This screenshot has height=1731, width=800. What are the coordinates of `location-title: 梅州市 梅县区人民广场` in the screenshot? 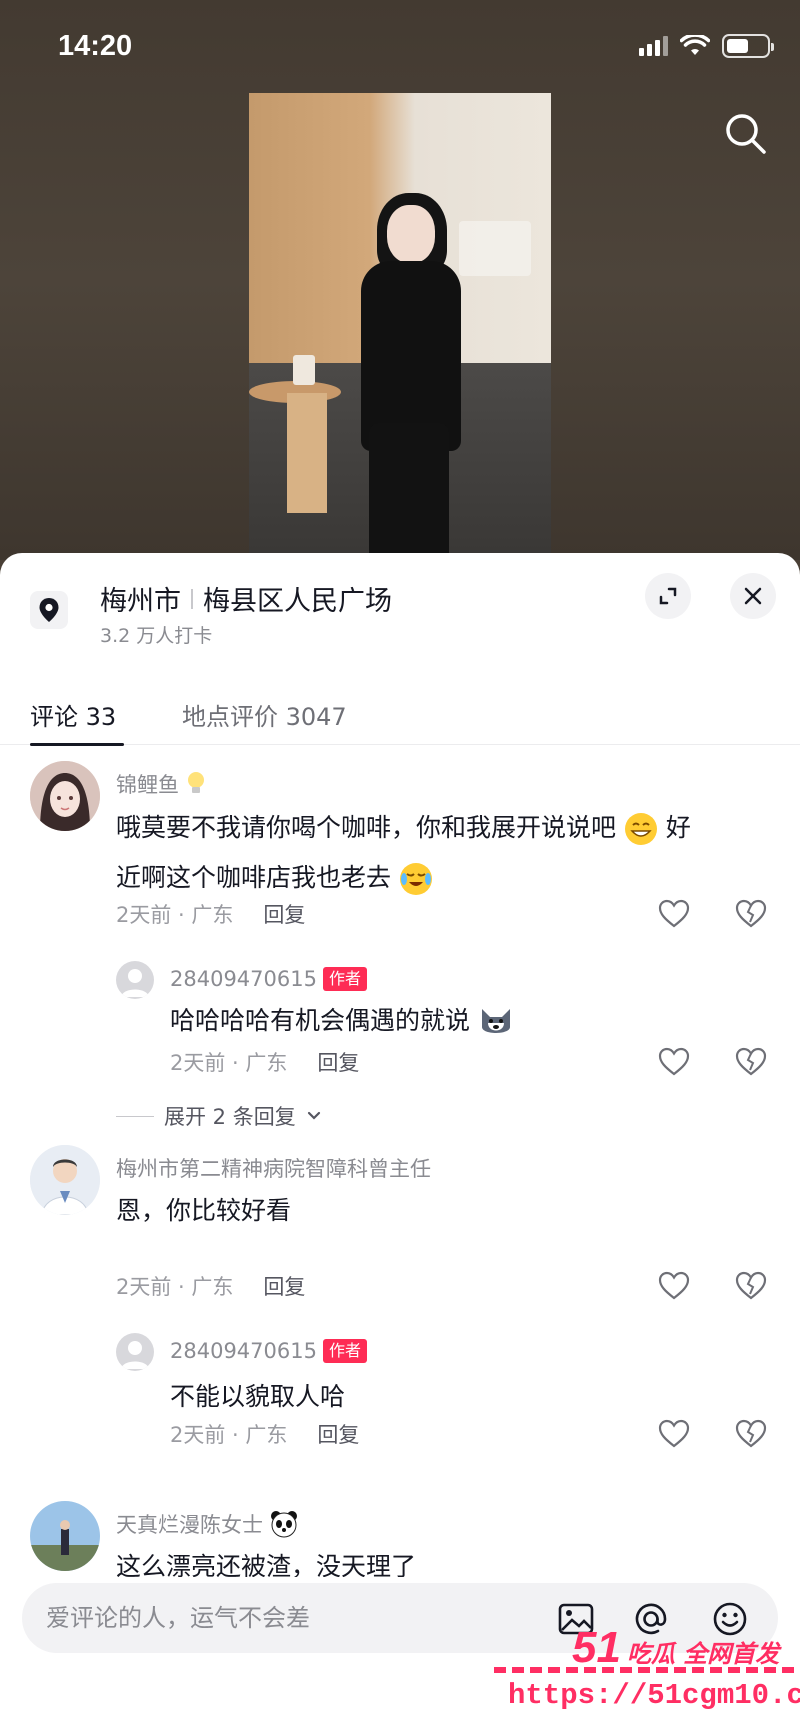 It's located at (246, 598).